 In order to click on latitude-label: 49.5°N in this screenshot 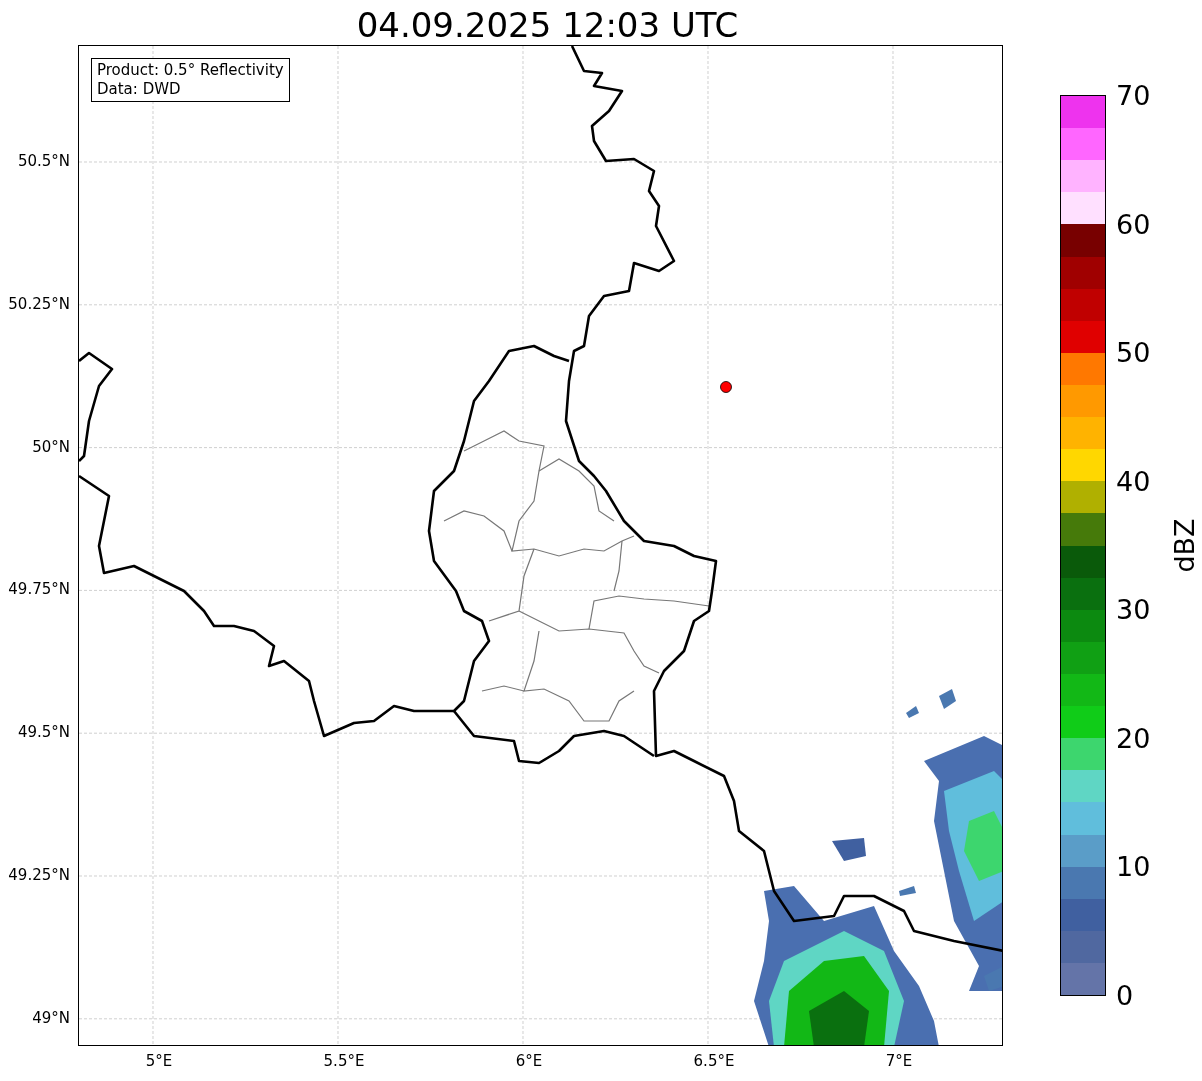, I will do `click(43, 732)`.